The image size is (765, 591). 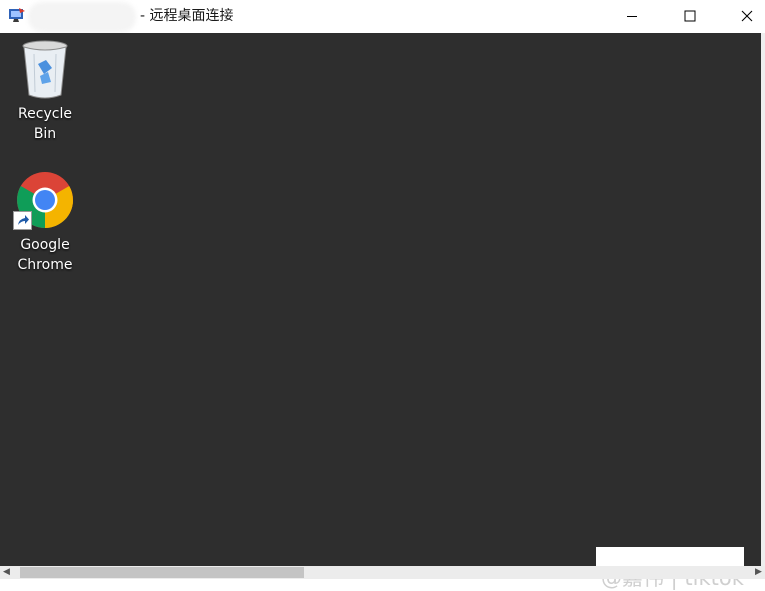 What do you see at coordinates (45, 69) in the screenshot?
I see `recycle-bin-icon` at bounding box center [45, 69].